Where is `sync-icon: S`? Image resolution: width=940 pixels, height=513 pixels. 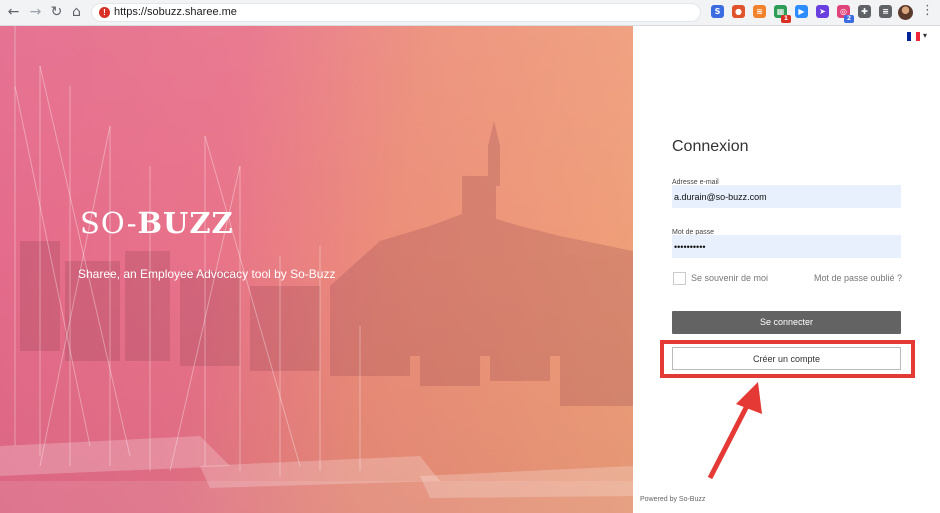 sync-icon: S is located at coordinates (717, 11).